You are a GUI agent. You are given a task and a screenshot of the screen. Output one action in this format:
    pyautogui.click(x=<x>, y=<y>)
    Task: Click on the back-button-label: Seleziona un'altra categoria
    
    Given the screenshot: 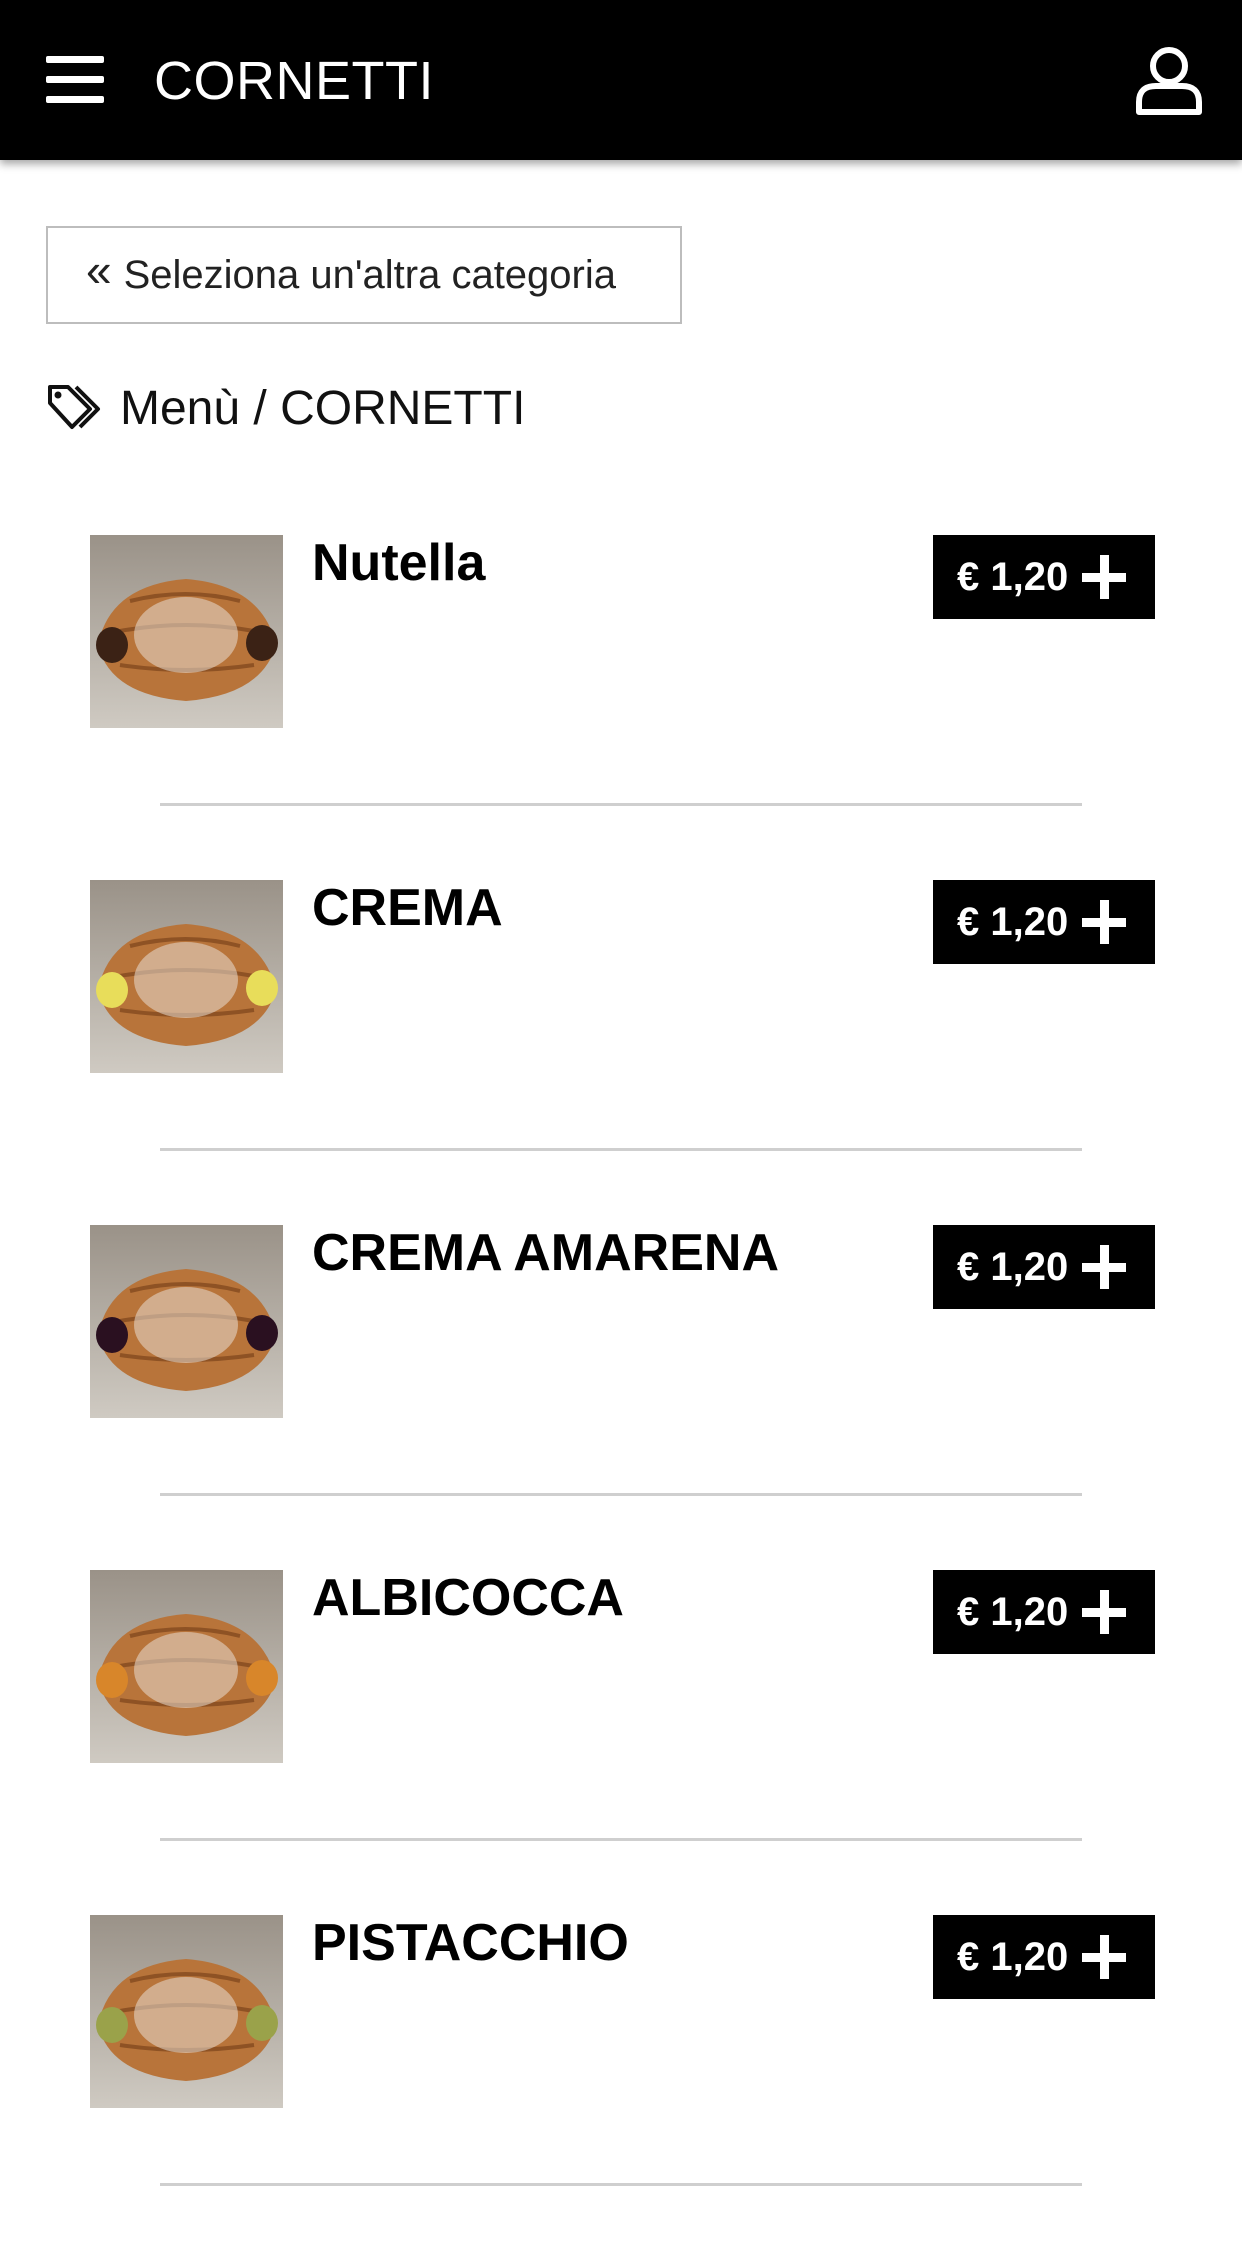 What is the action you would take?
    pyautogui.click(x=369, y=274)
    